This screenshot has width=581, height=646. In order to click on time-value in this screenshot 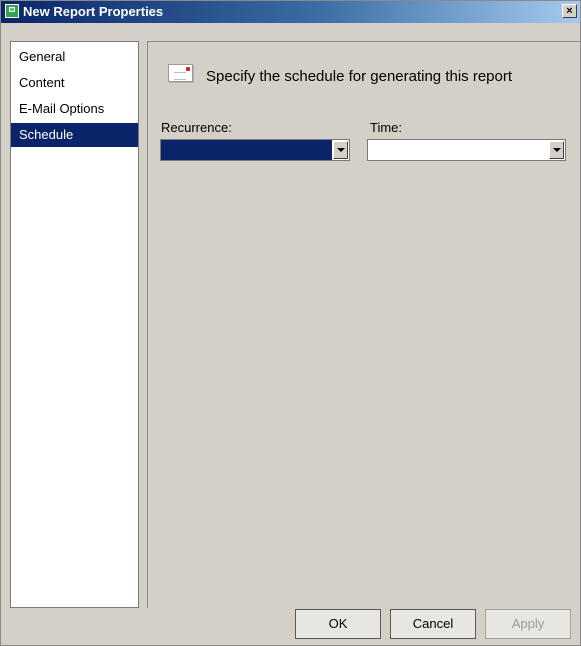, I will do `click(458, 150)`.